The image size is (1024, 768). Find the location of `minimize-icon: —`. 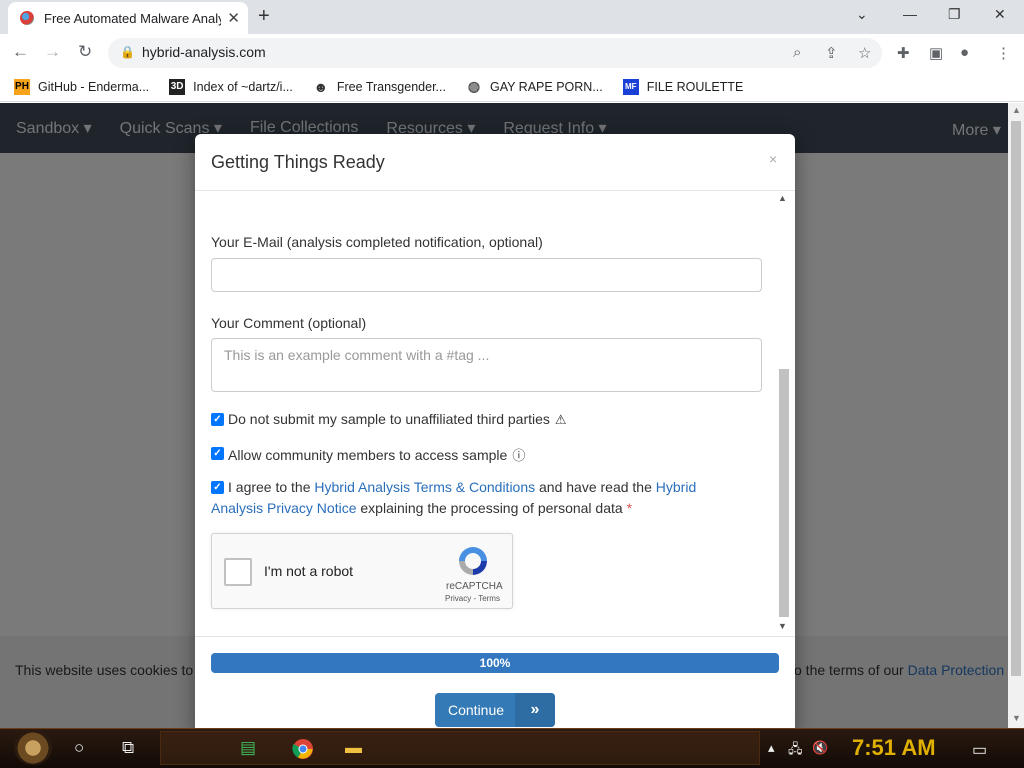

minimize-icon: — is located at coordinates (910, 14).